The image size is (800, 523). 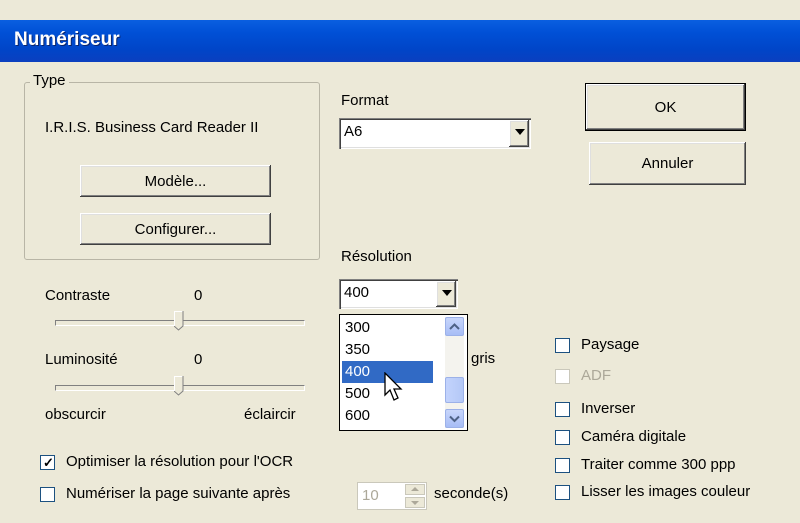 What do you see at coordinates (178, 493) in the screenshot?
I see `scan-next-page-label: Numériser la page suivante après` at bounding box center [178, 493].